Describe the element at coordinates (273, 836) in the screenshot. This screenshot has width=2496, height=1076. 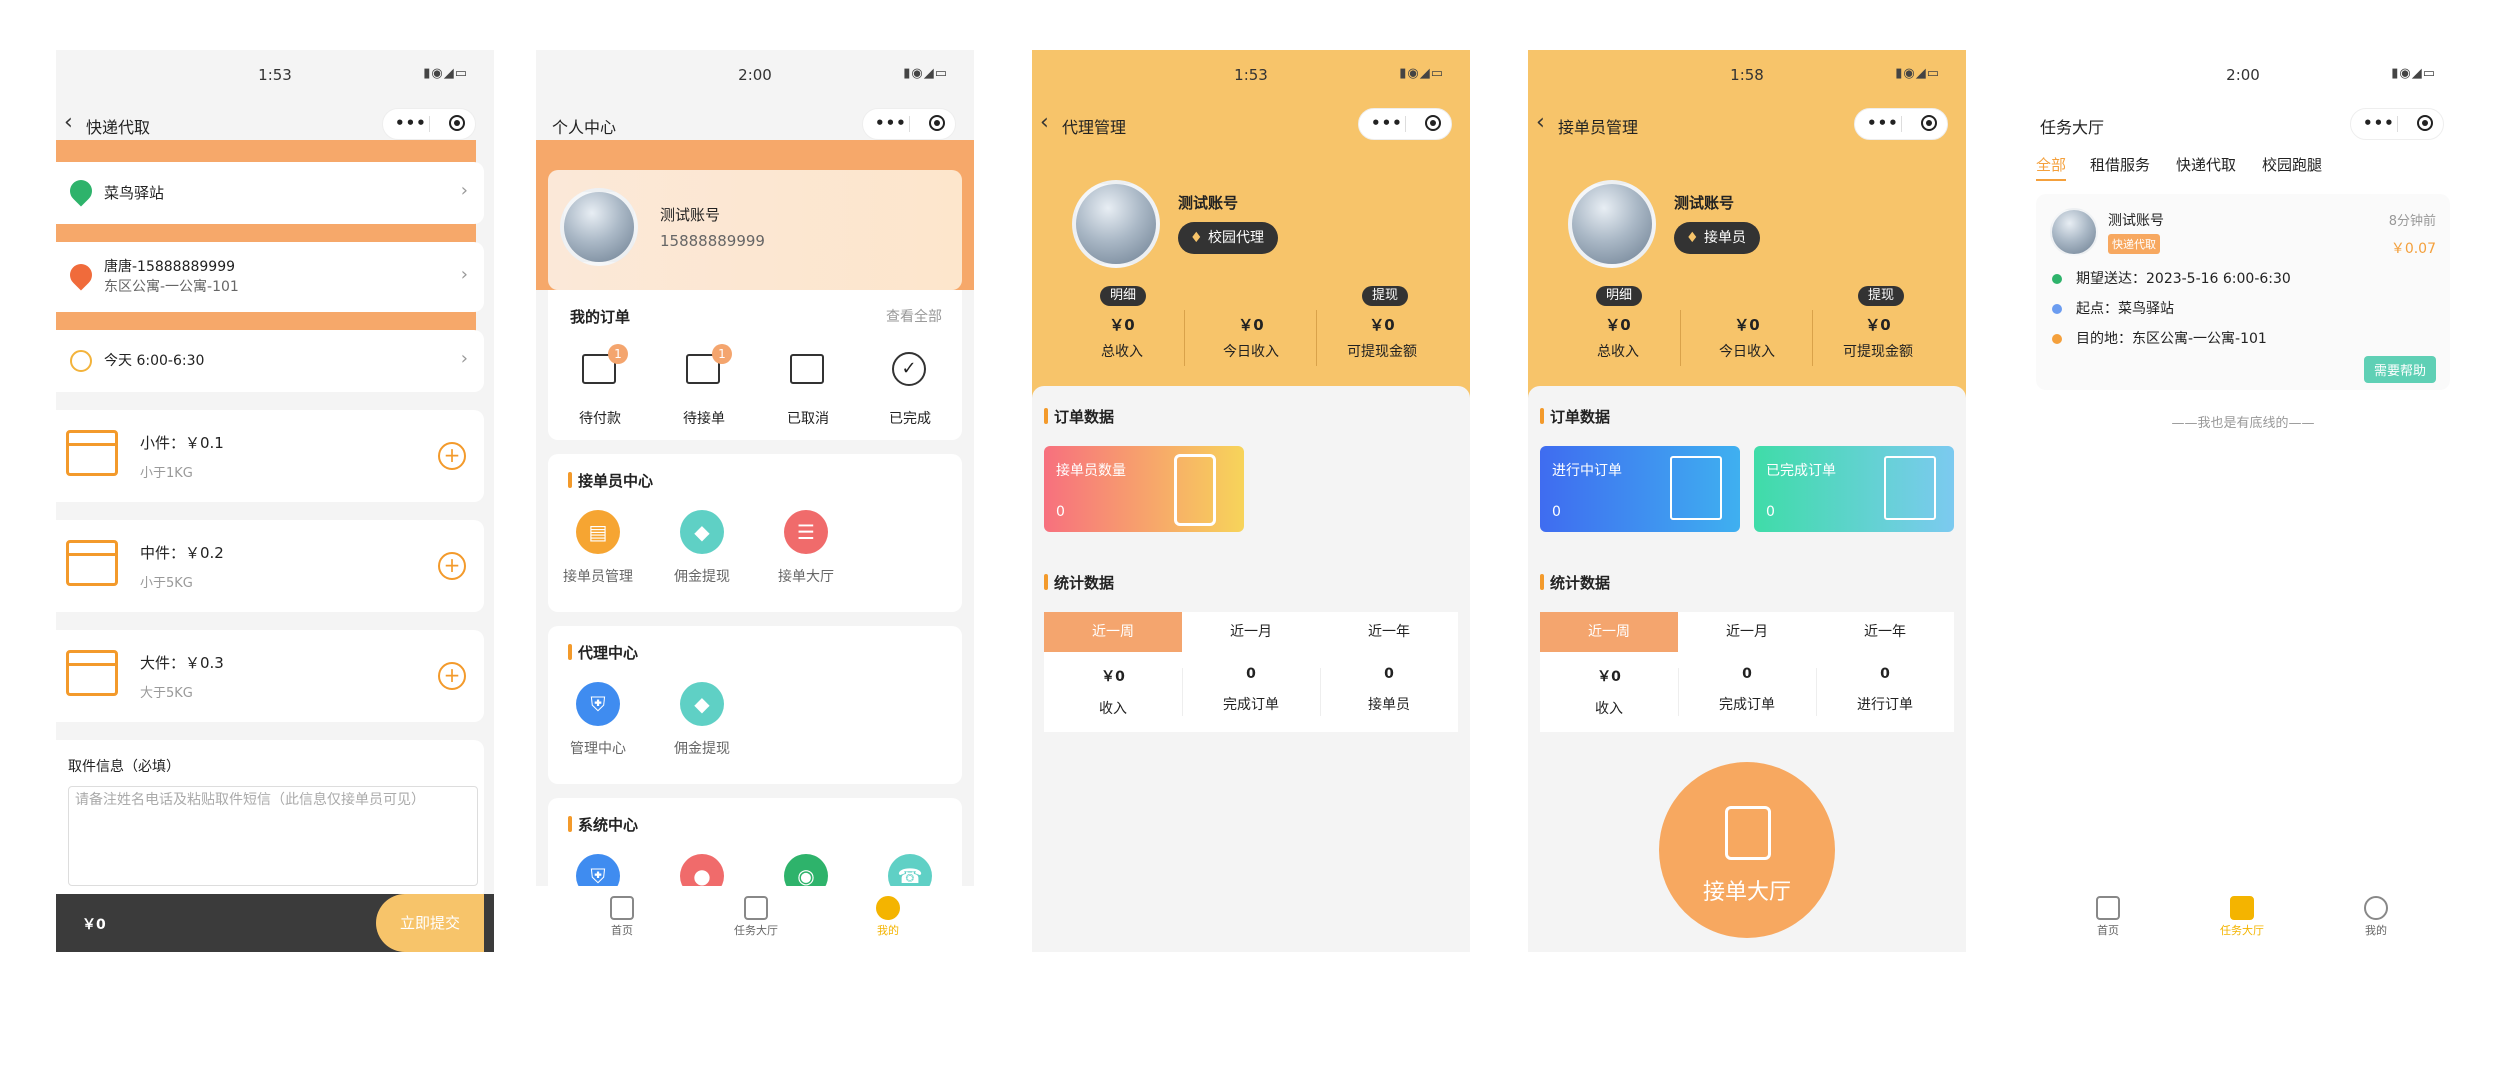
I see `info-textarea: 请备注姓名电话及粘贴取件短信（此信息仅接单员可见）` at that location.